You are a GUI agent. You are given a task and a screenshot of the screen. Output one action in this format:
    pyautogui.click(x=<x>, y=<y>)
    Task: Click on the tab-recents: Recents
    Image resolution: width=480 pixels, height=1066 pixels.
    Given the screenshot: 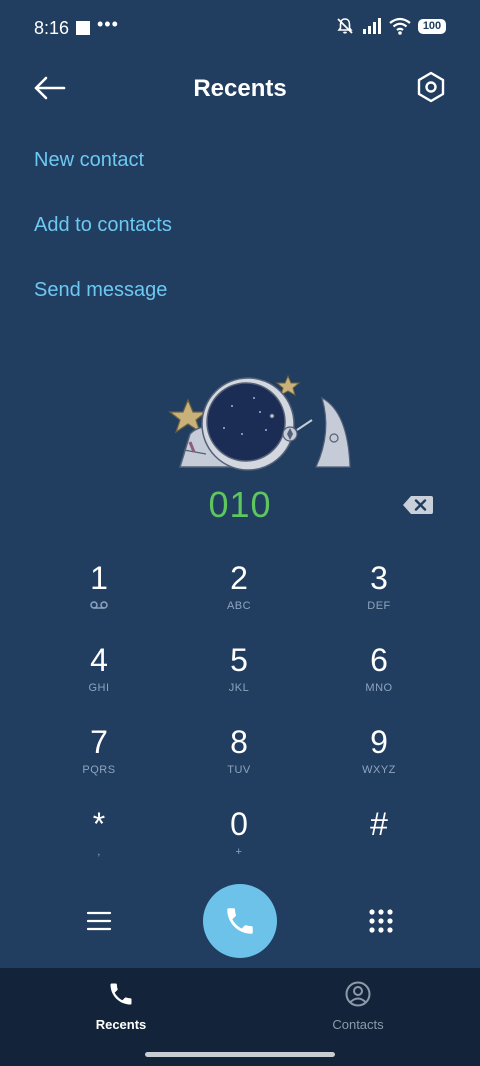 What is the action you would take?
    pyautogui.click(x=121, y=1006)
    